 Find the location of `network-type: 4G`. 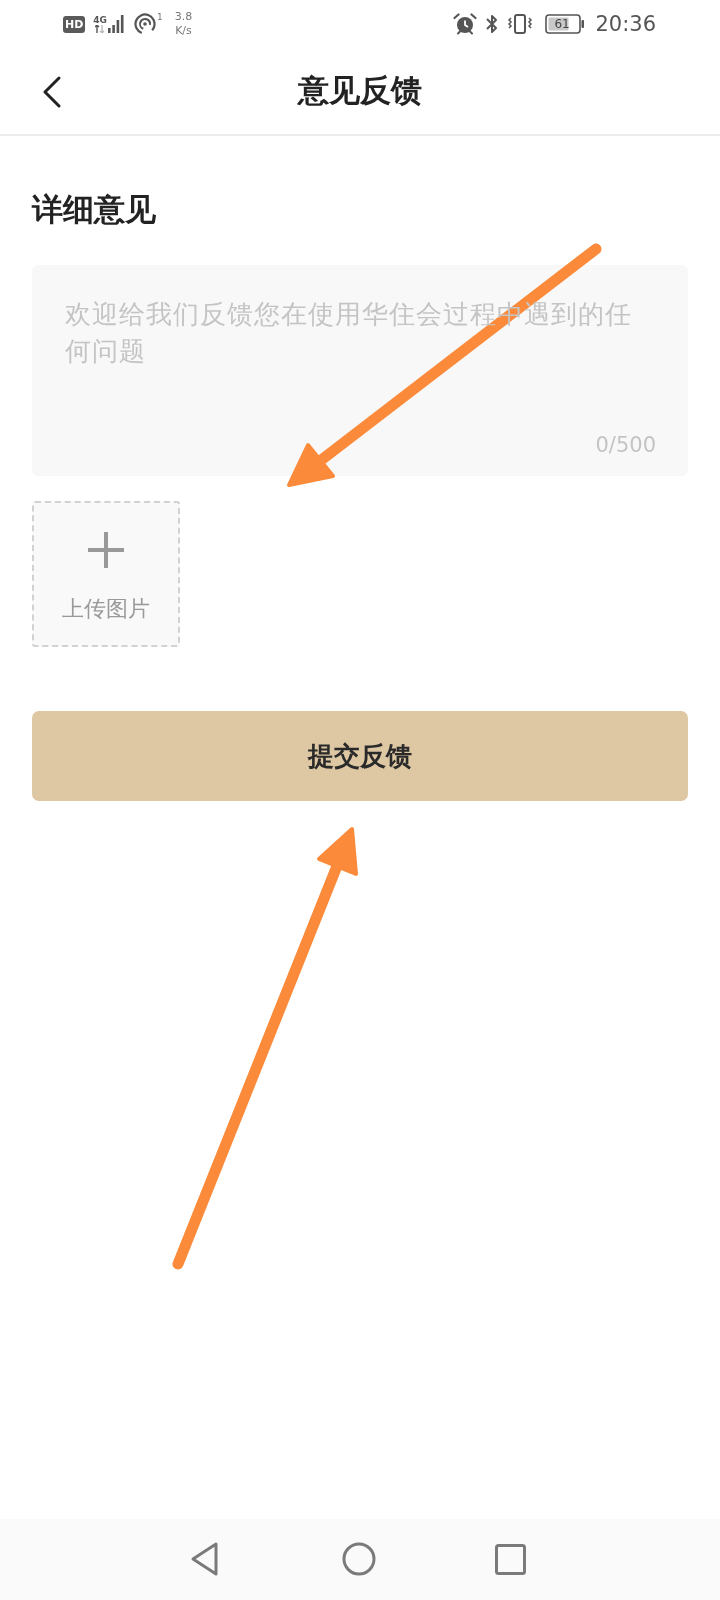

network-type: 4G is located at coordinates (100, 20).